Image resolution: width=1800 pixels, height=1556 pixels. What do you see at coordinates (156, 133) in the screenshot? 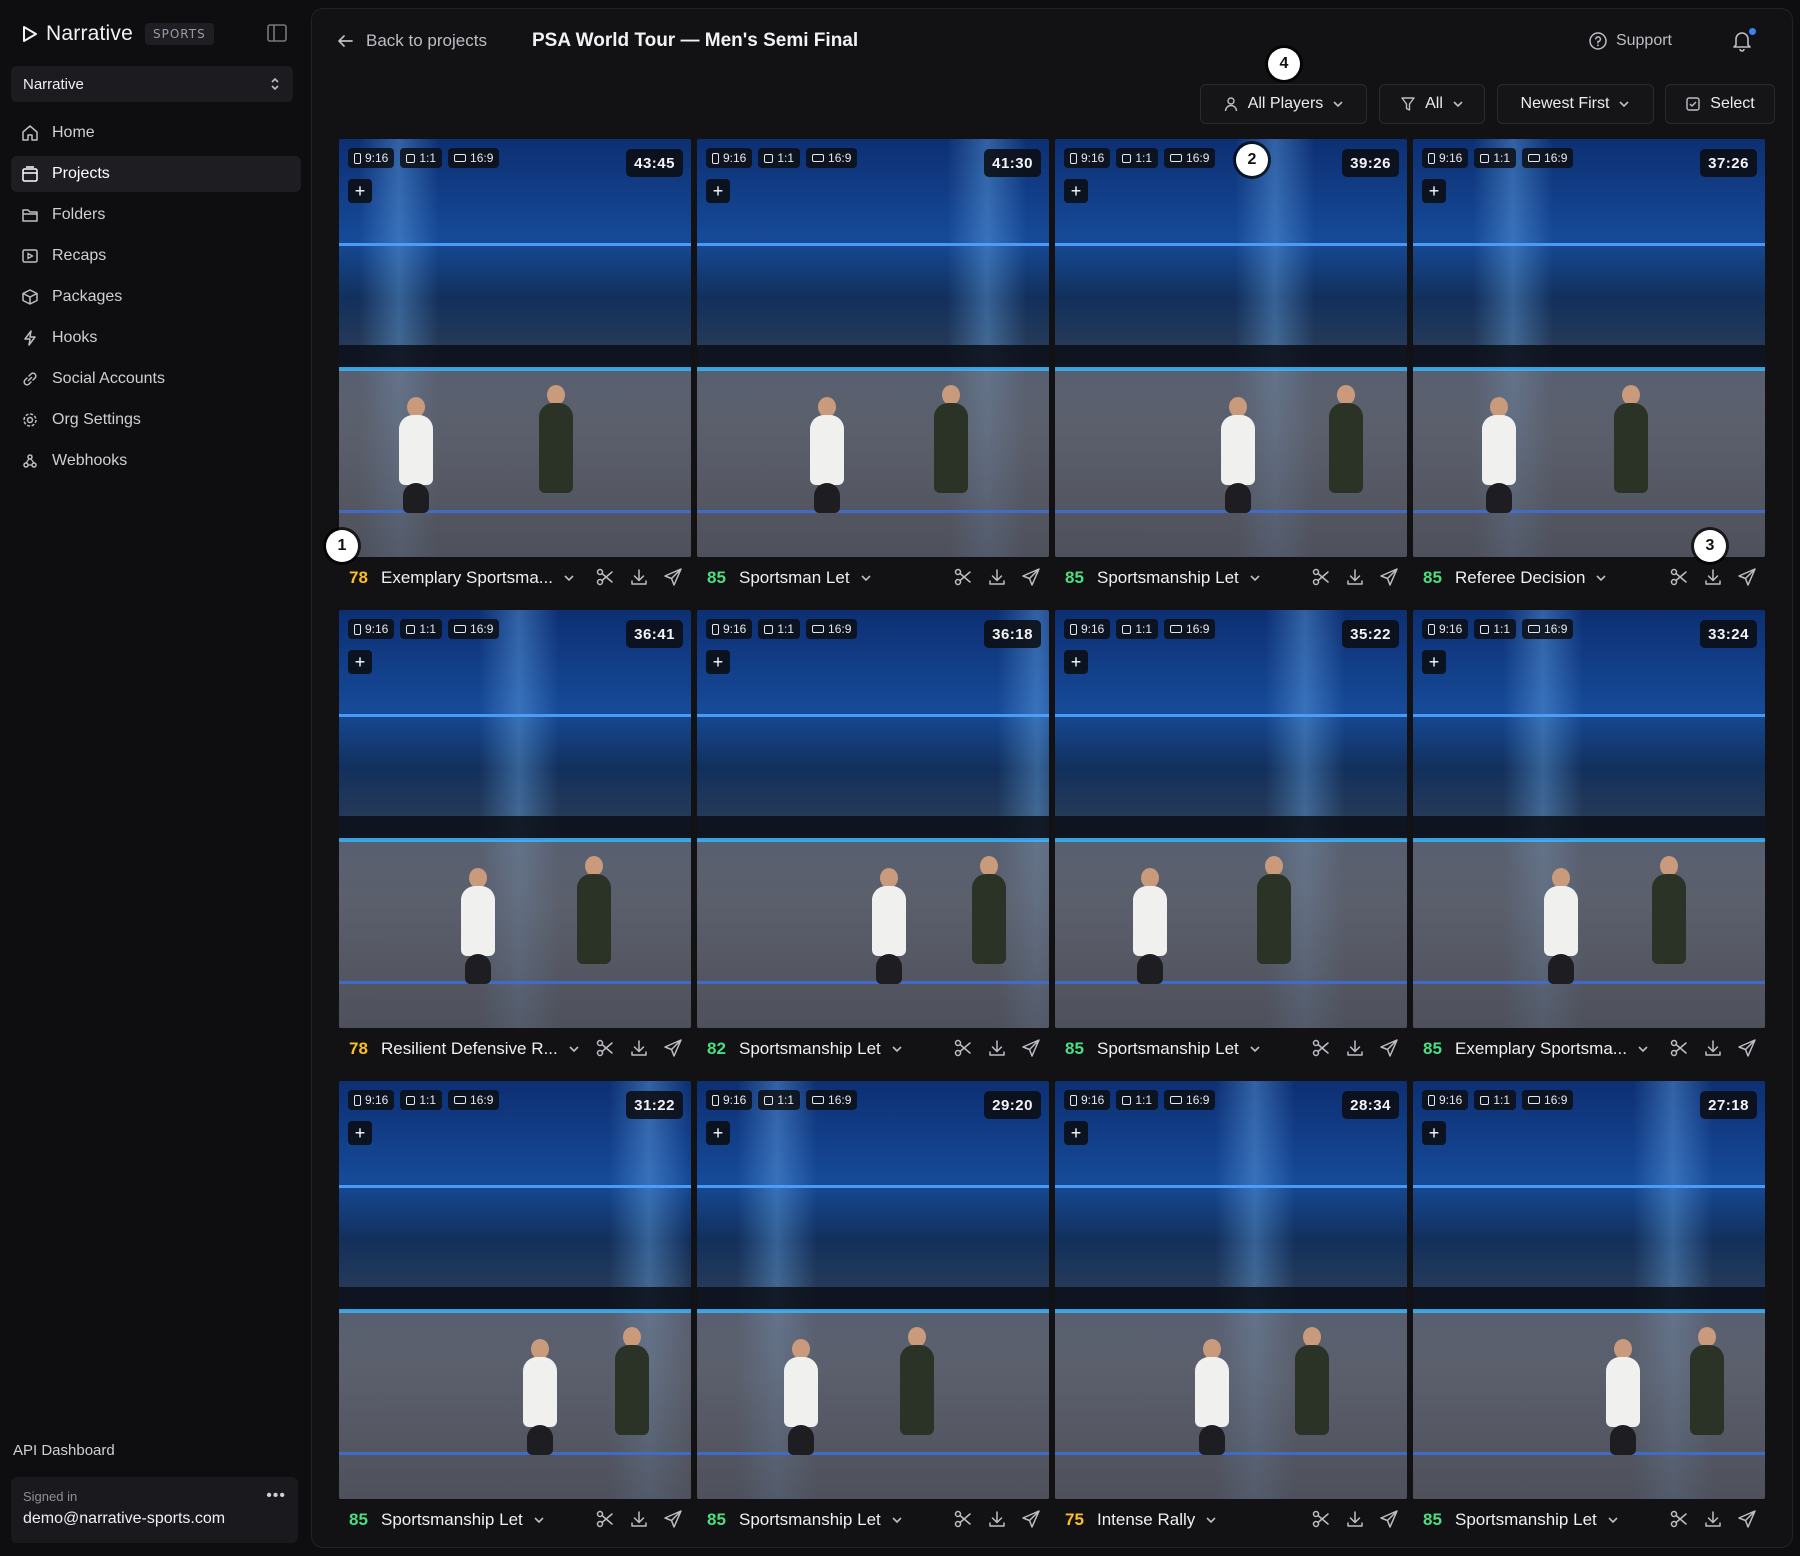
I see `sidebar-item-home: Home` at bounding box center [156, 133].